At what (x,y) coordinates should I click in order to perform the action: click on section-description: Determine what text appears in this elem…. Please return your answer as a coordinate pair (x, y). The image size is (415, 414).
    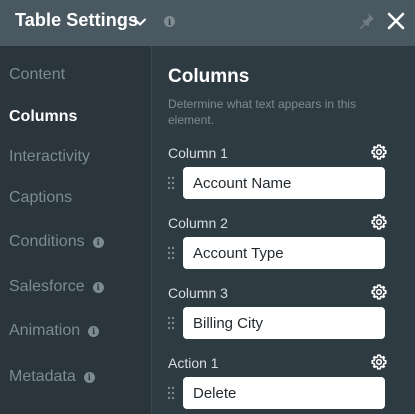
    Looking at the image, I should click on (262, 112).